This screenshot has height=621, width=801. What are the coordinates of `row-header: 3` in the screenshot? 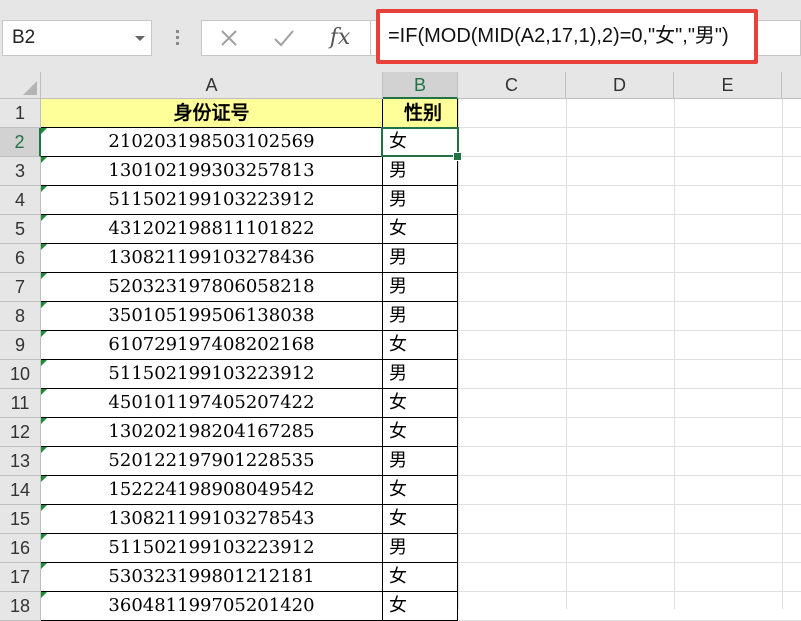 It's located at (20, 171).